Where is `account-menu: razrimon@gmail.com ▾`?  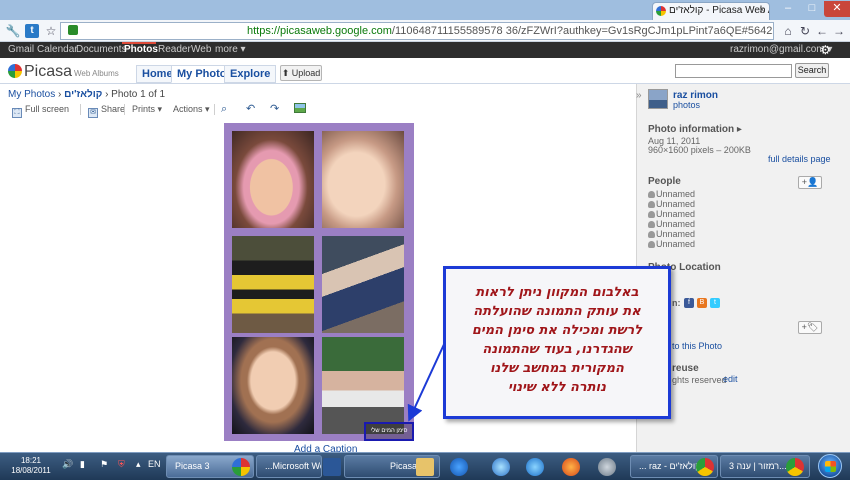
account-menu: razrimon@gmail.com ▾ is located at coordinates (781, 50).